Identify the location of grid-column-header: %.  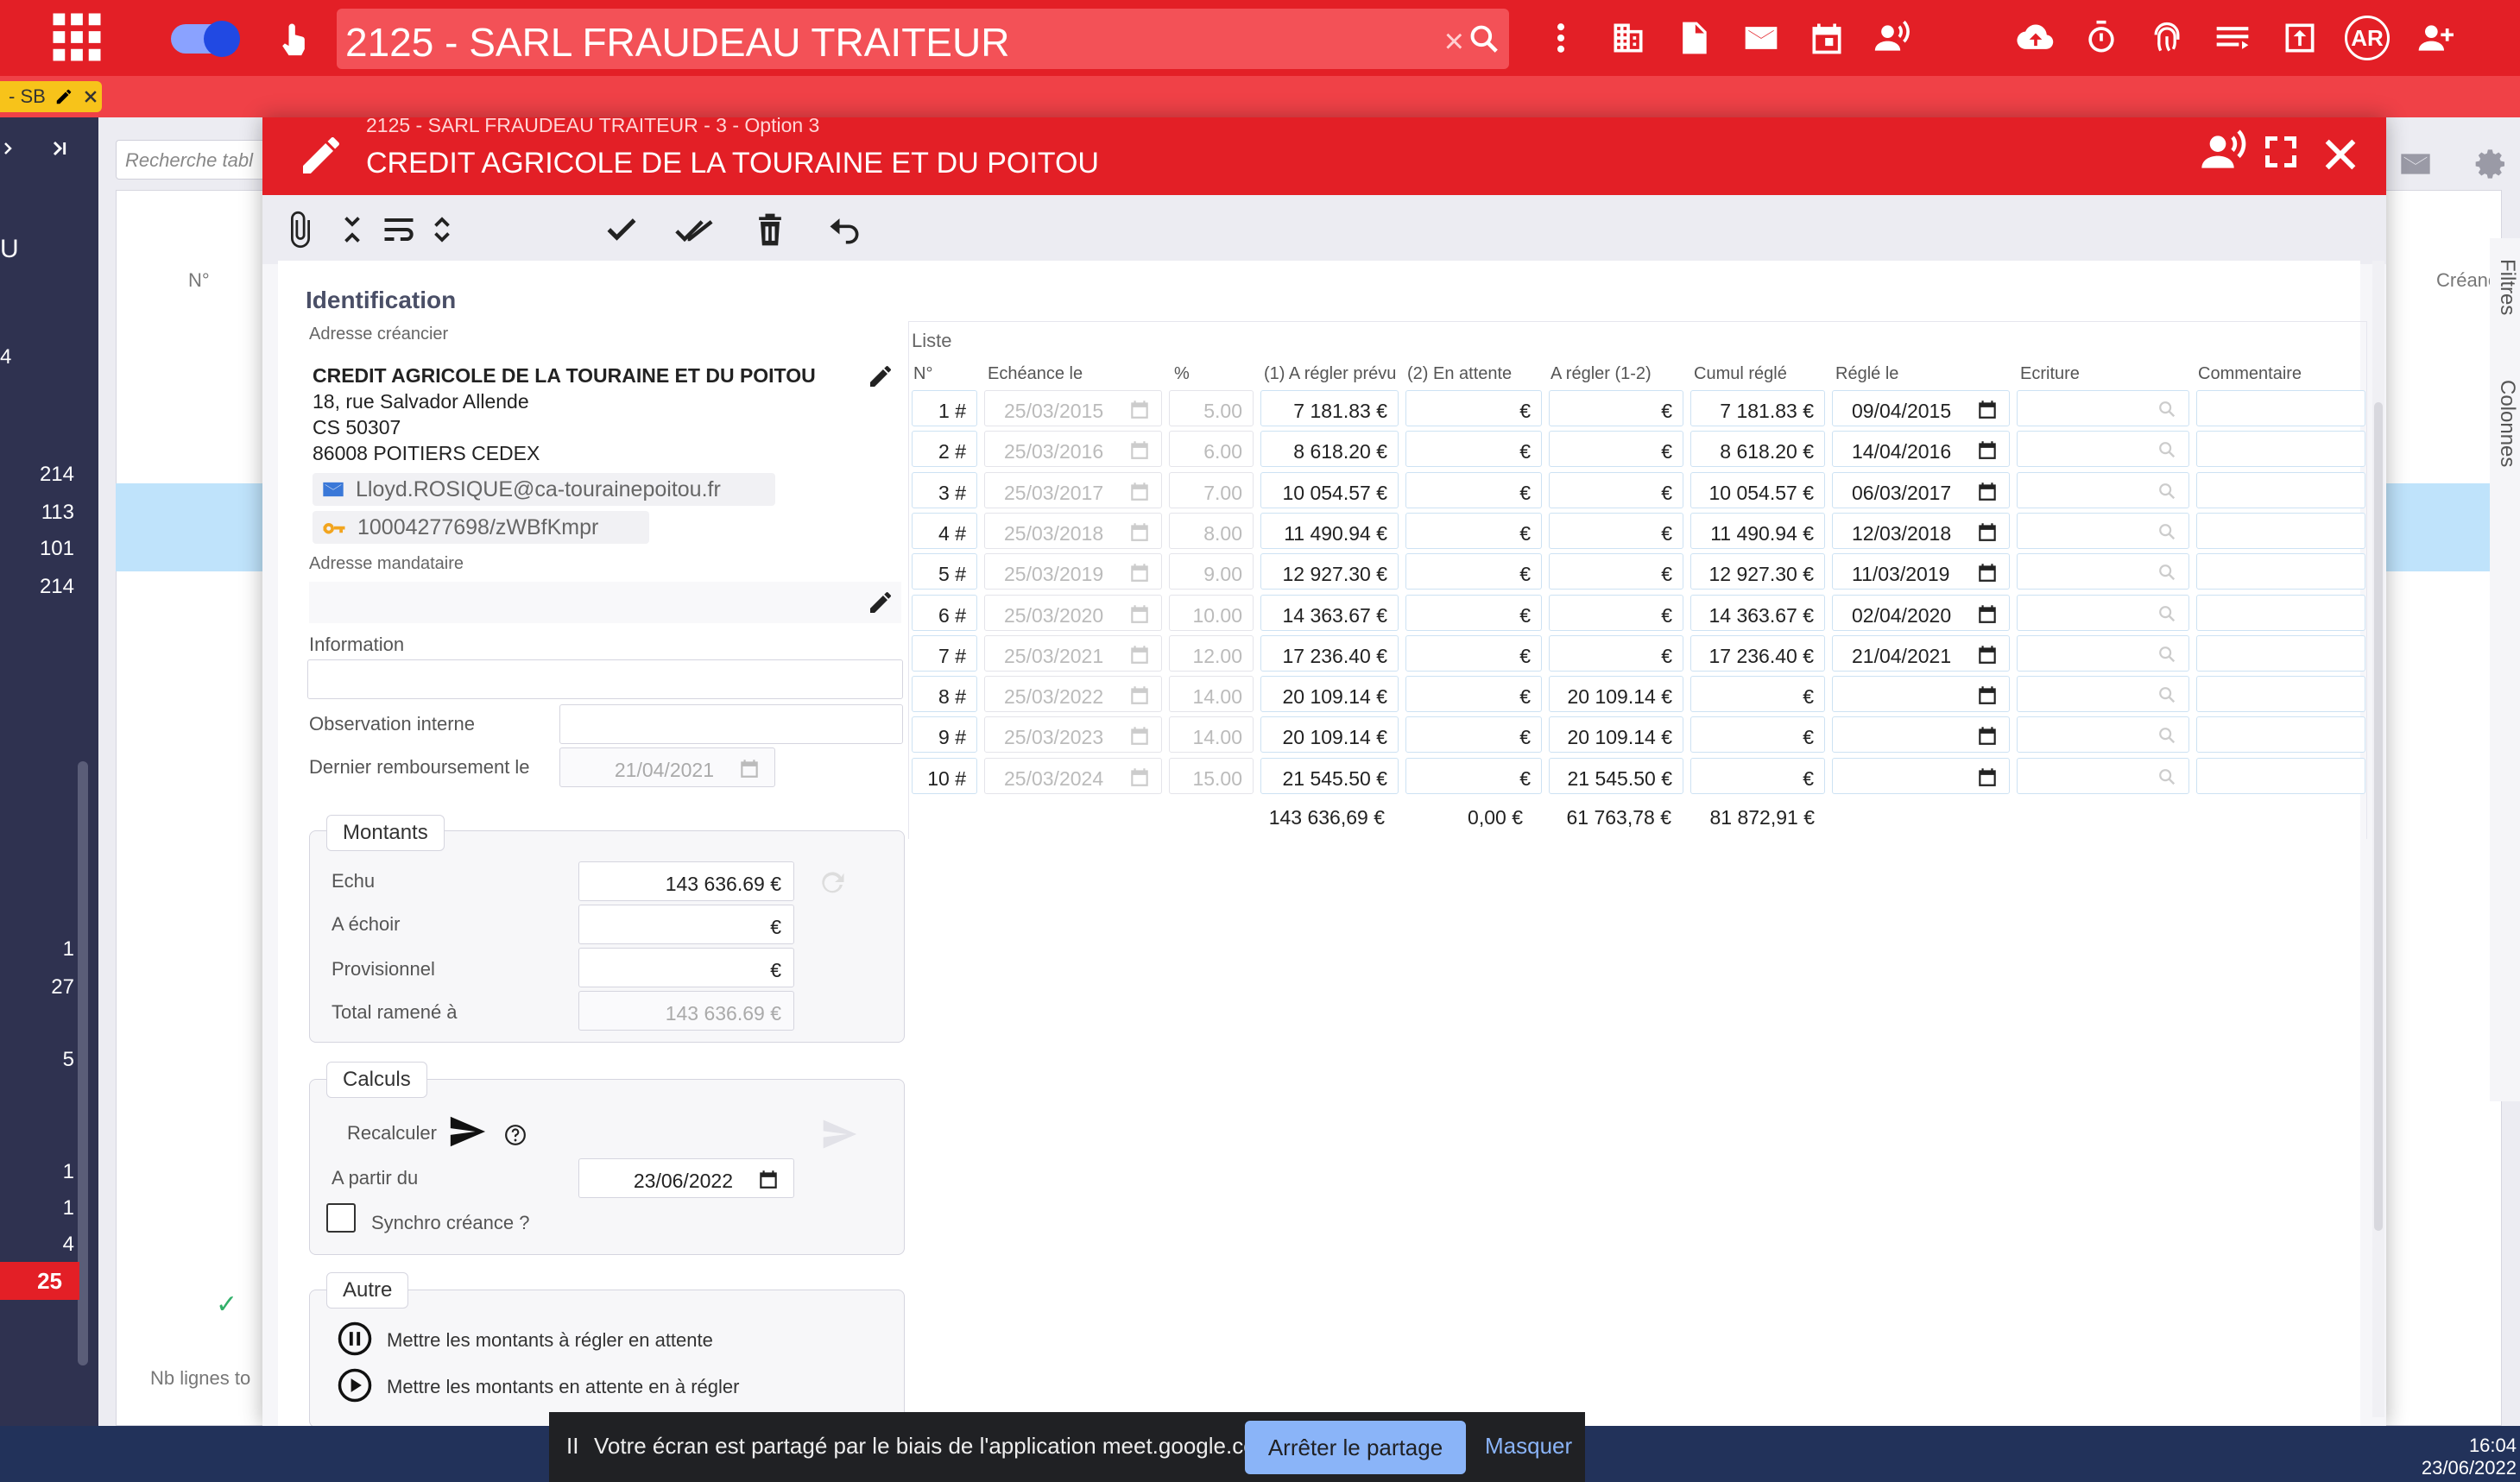
(1182, 374).